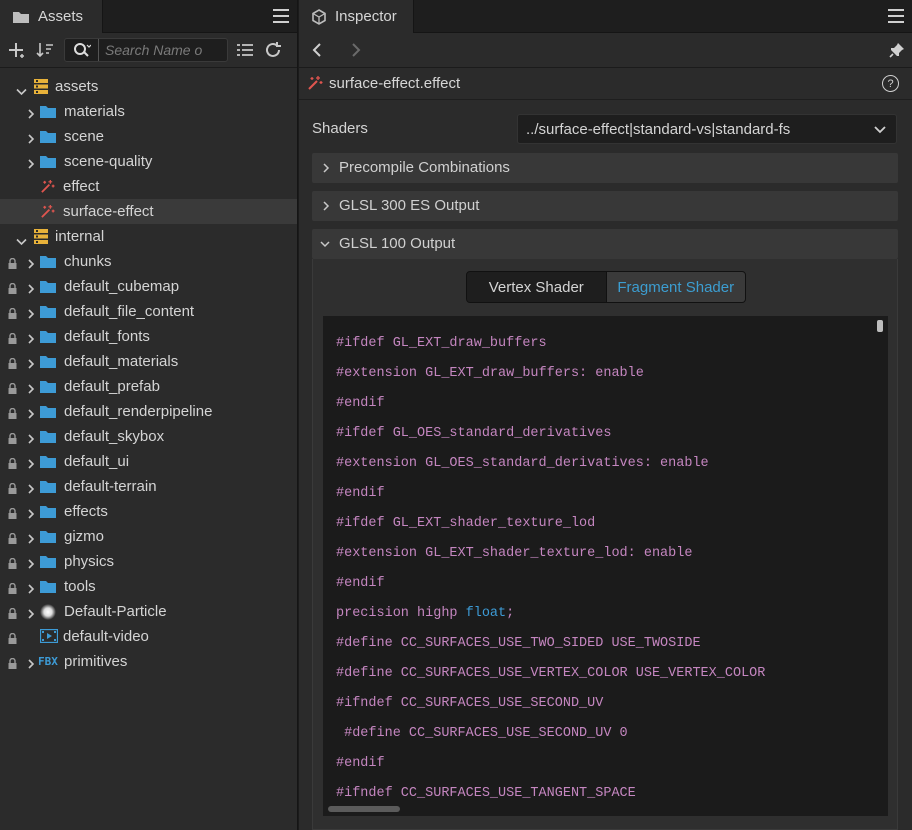  Describe the element at coordinates (148, 236) in the screenshot. I see `tree-item: internal` at that location.